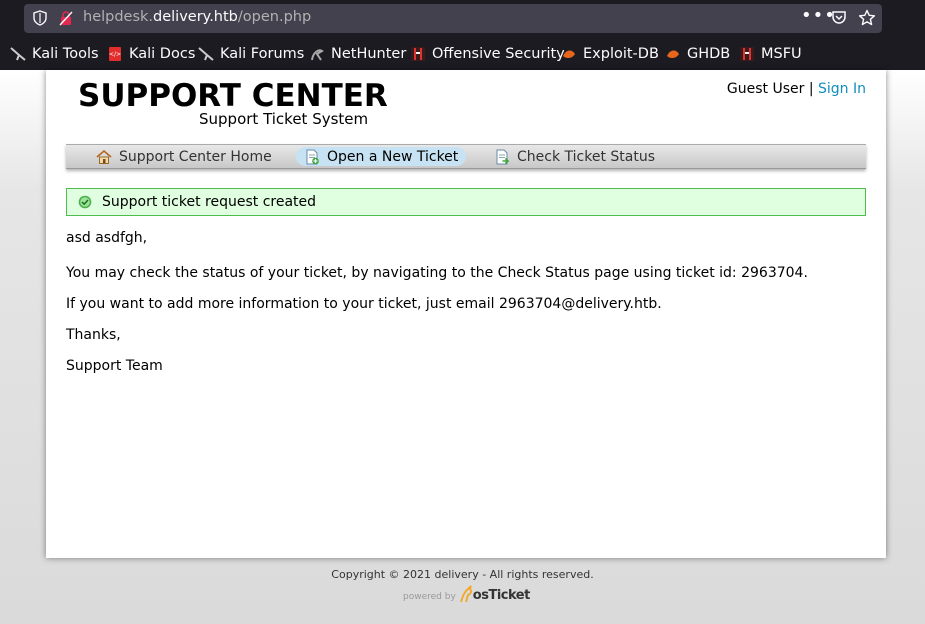  I want to click on bookmark-ghdb: GHDB, so click(697, 54).